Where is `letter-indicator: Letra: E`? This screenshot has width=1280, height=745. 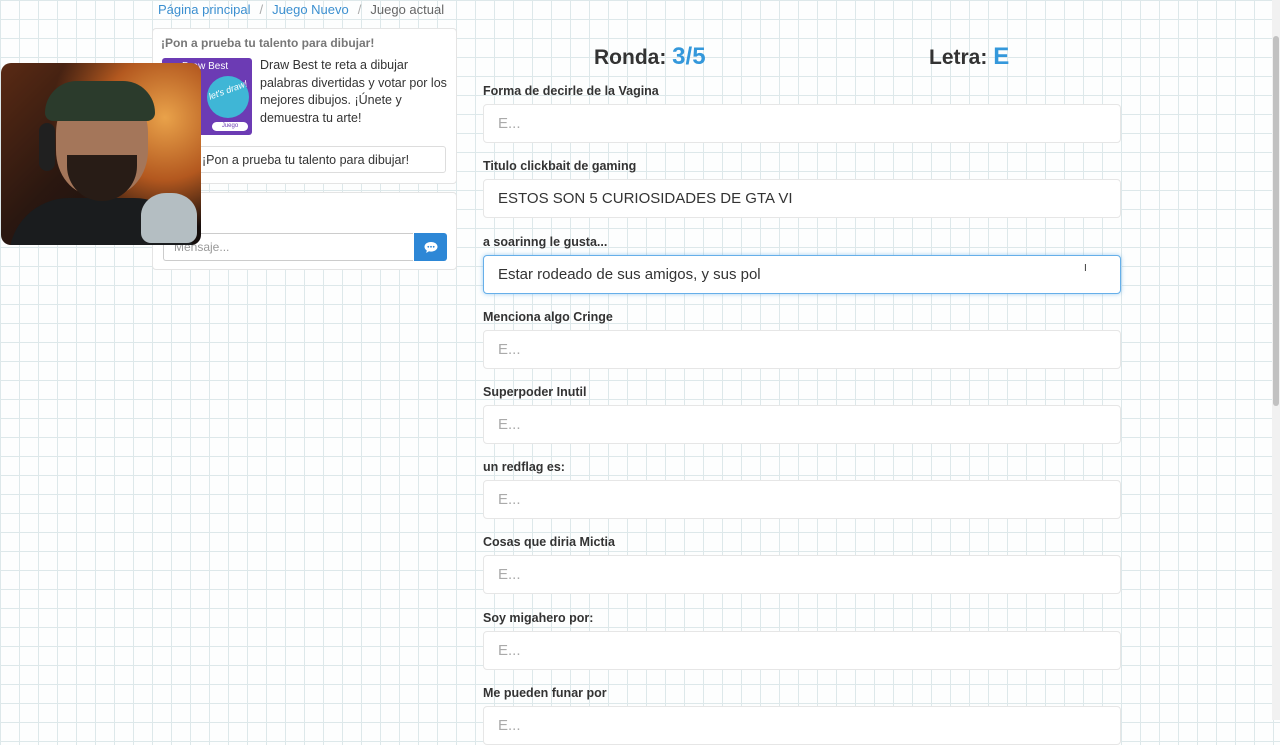
letter-indicator: Letra: E is located at coordinates (969, 57).